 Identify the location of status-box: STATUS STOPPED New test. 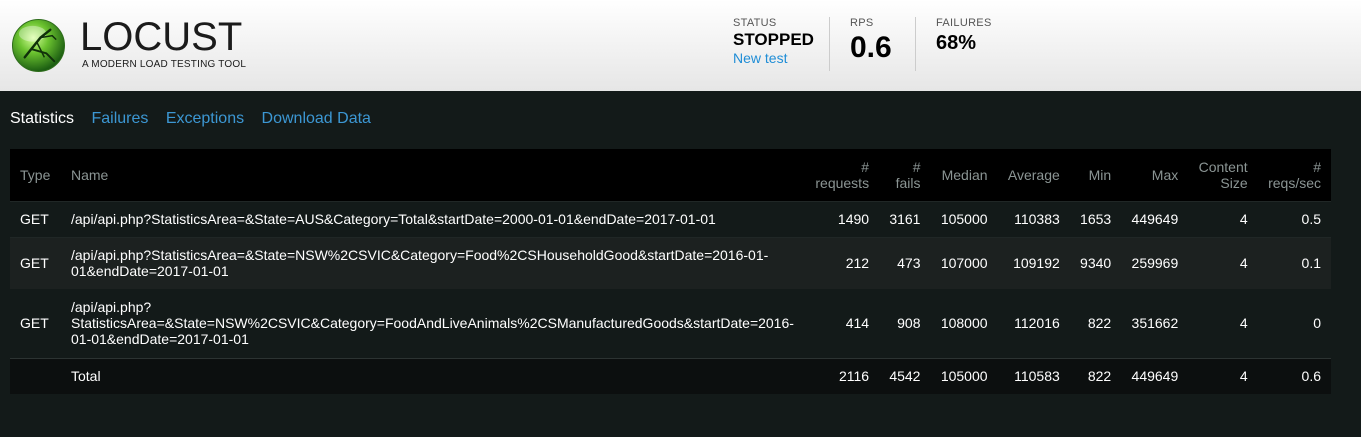
(780, 44).